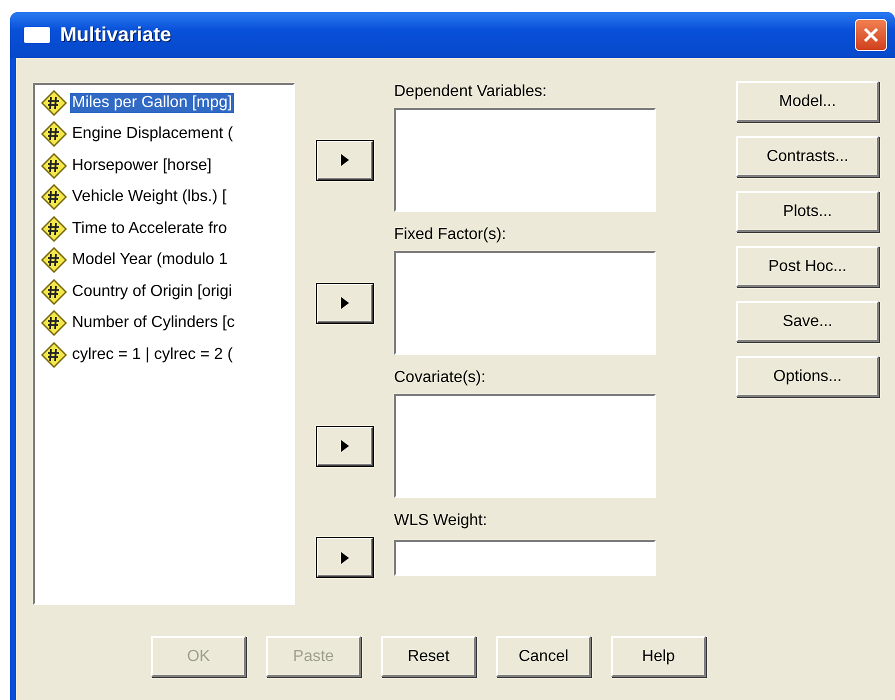 The image size is (895, 700). Describe the element at coordinates (428, 656) in the screenshot. I see `dialog-button: Reset` at that location.